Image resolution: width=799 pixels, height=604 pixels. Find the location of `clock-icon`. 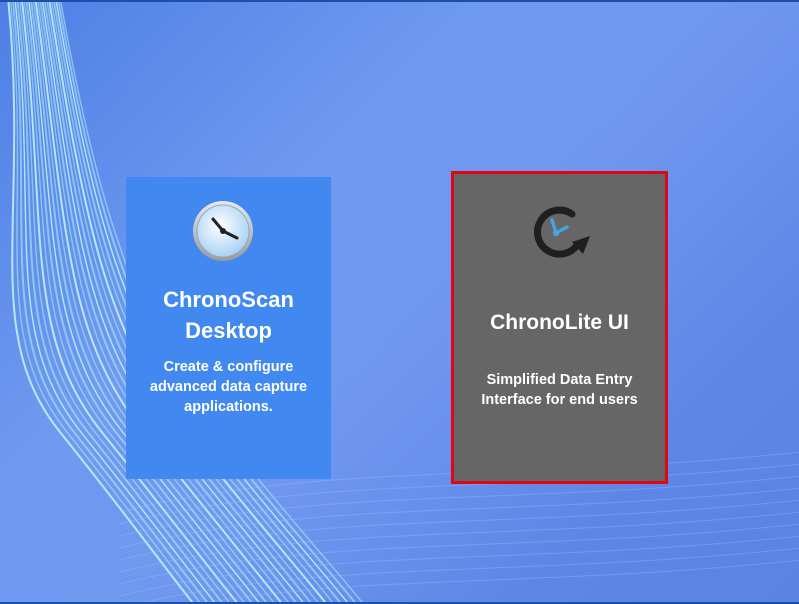

clock-icon is located at coordinates (223, 231).